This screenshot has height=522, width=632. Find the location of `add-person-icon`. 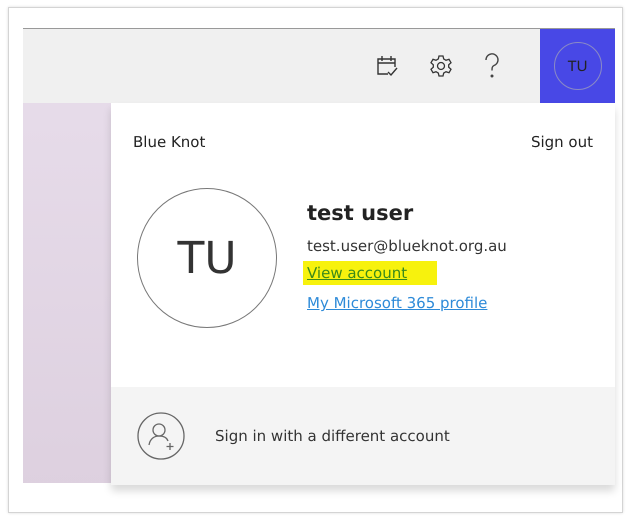

add-person-icon is located at coordinates (161, 436).